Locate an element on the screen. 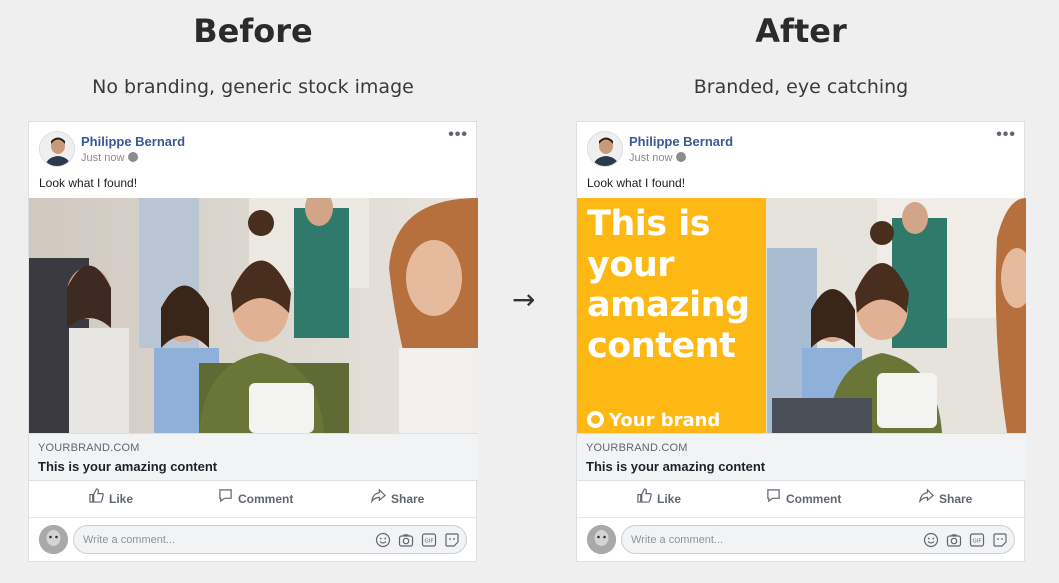 The height and width of the screenshot is (583, 1059). brand-logo: Your brand is located at coordinates (653, 420).